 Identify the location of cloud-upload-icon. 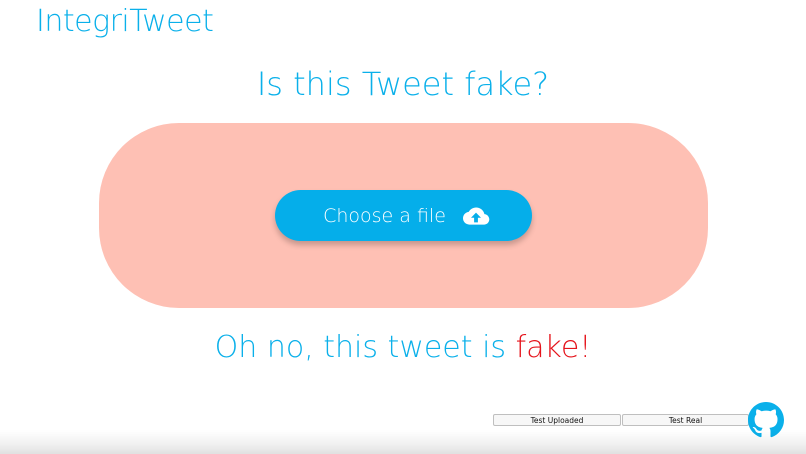
(476, 216).